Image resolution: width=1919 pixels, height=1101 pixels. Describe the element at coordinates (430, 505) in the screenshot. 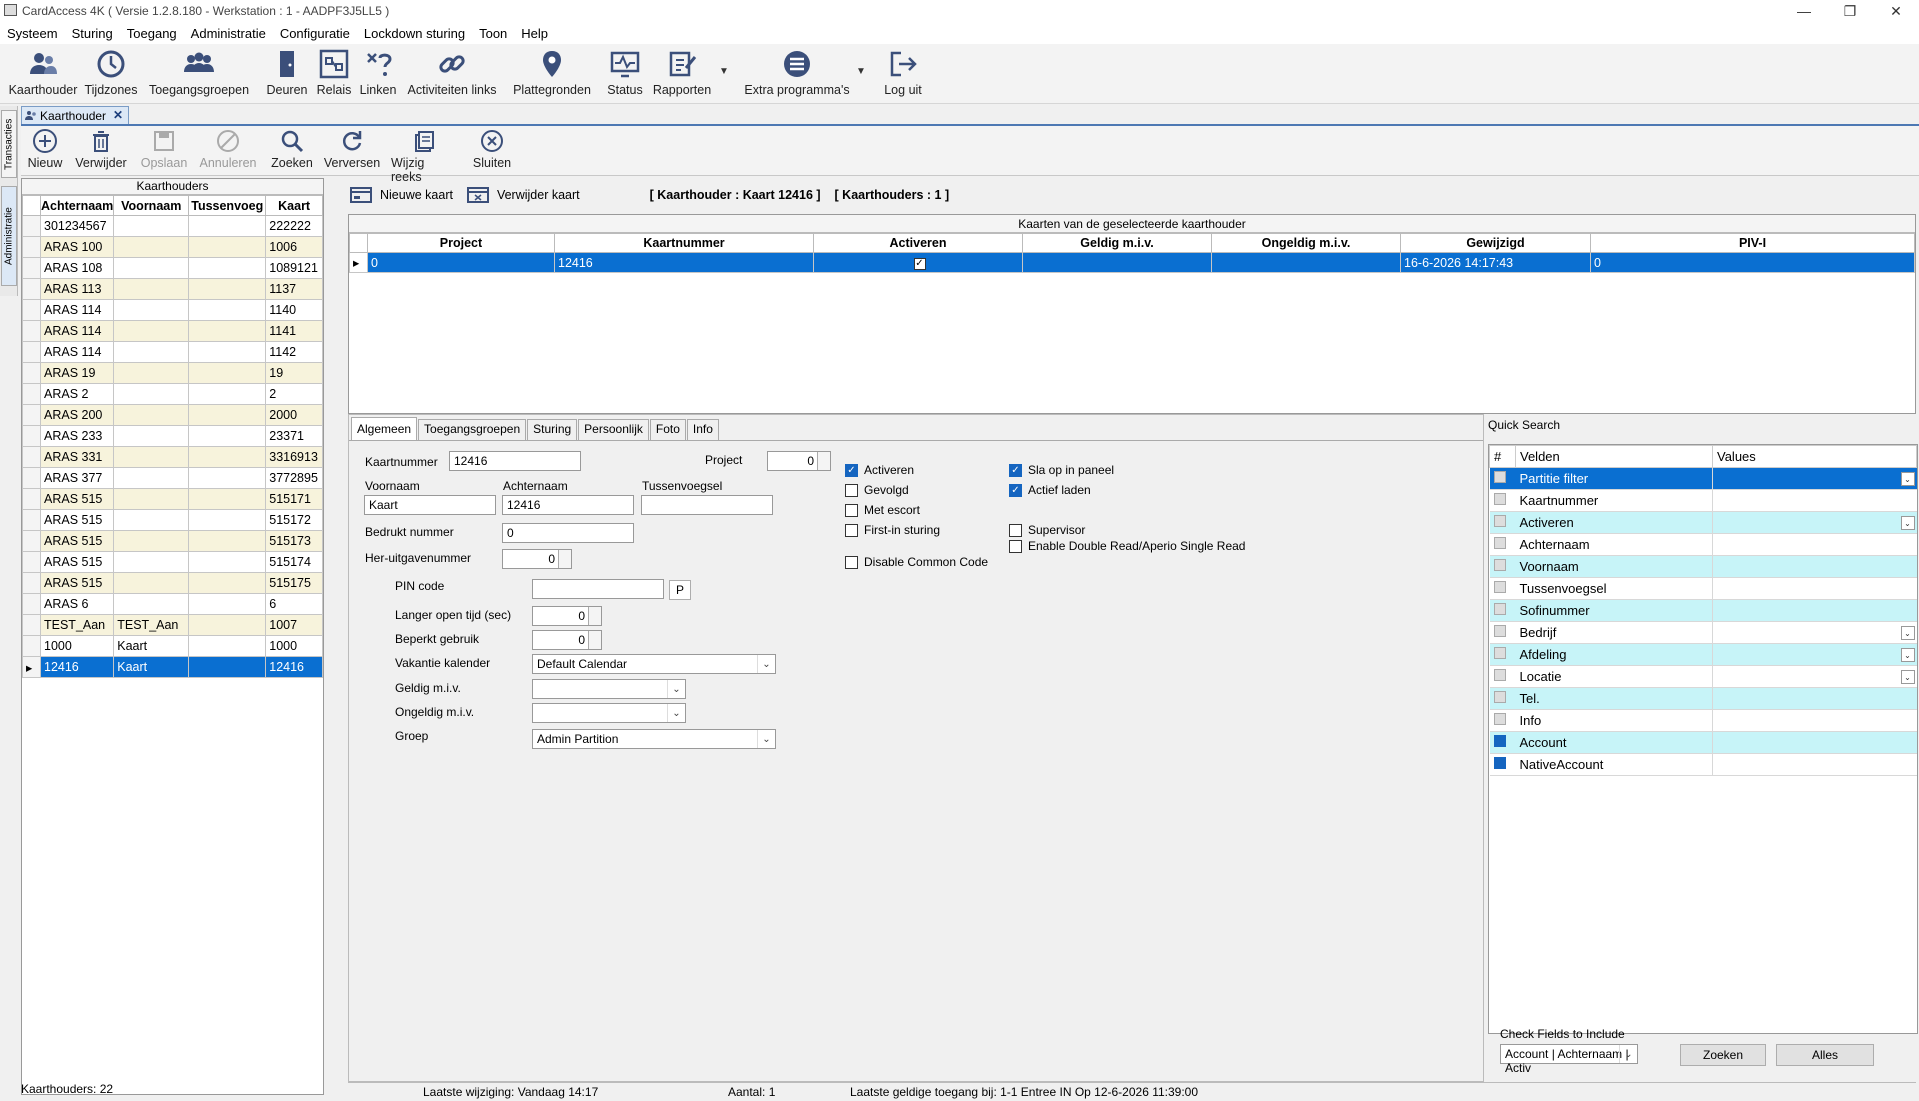

I see `voornaam-input: Kaart` at that location.